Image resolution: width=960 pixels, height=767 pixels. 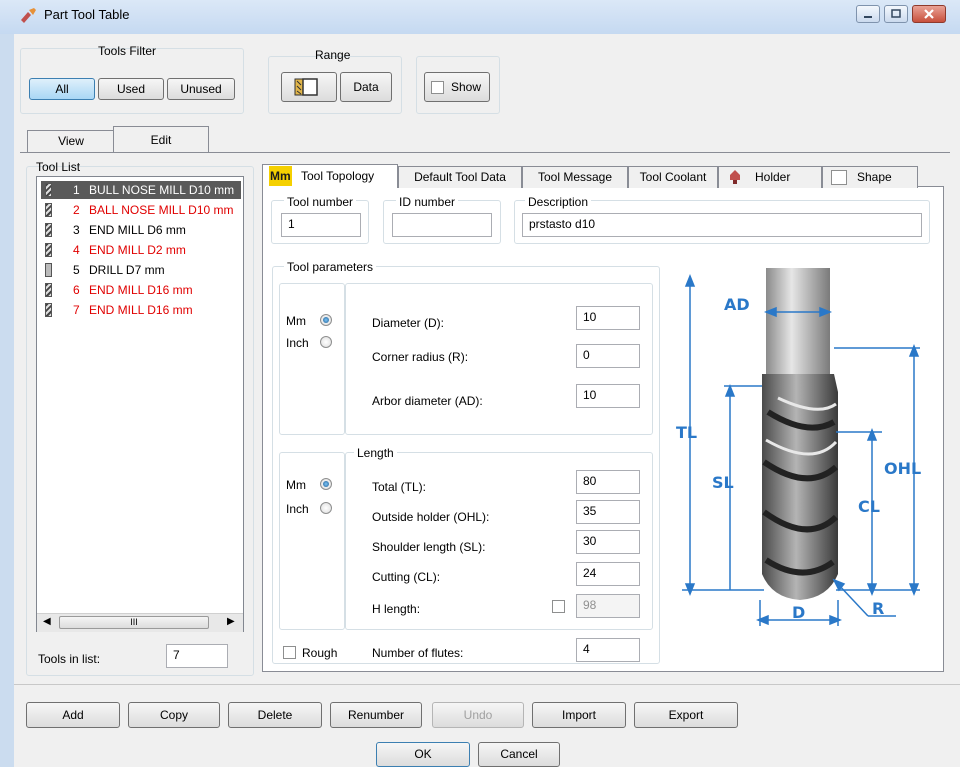 I want to click on tab-holder-label: Holder, so click(x=773, y=177).